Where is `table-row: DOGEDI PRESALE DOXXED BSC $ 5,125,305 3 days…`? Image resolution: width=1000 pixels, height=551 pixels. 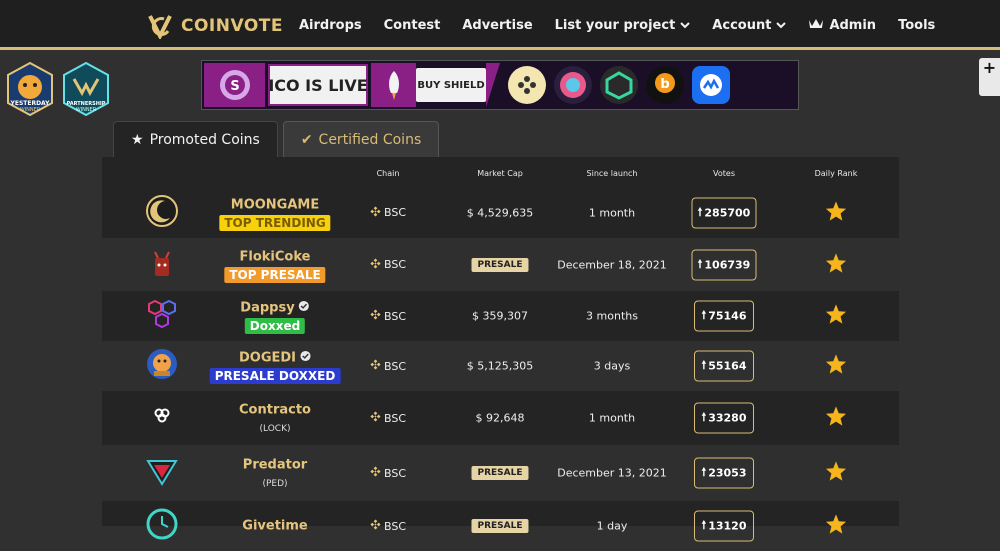
table-row: DOGEDI PRESALE DOXXED BSC $ 5,125,305 3 days… is located at coordinates (500, 366).